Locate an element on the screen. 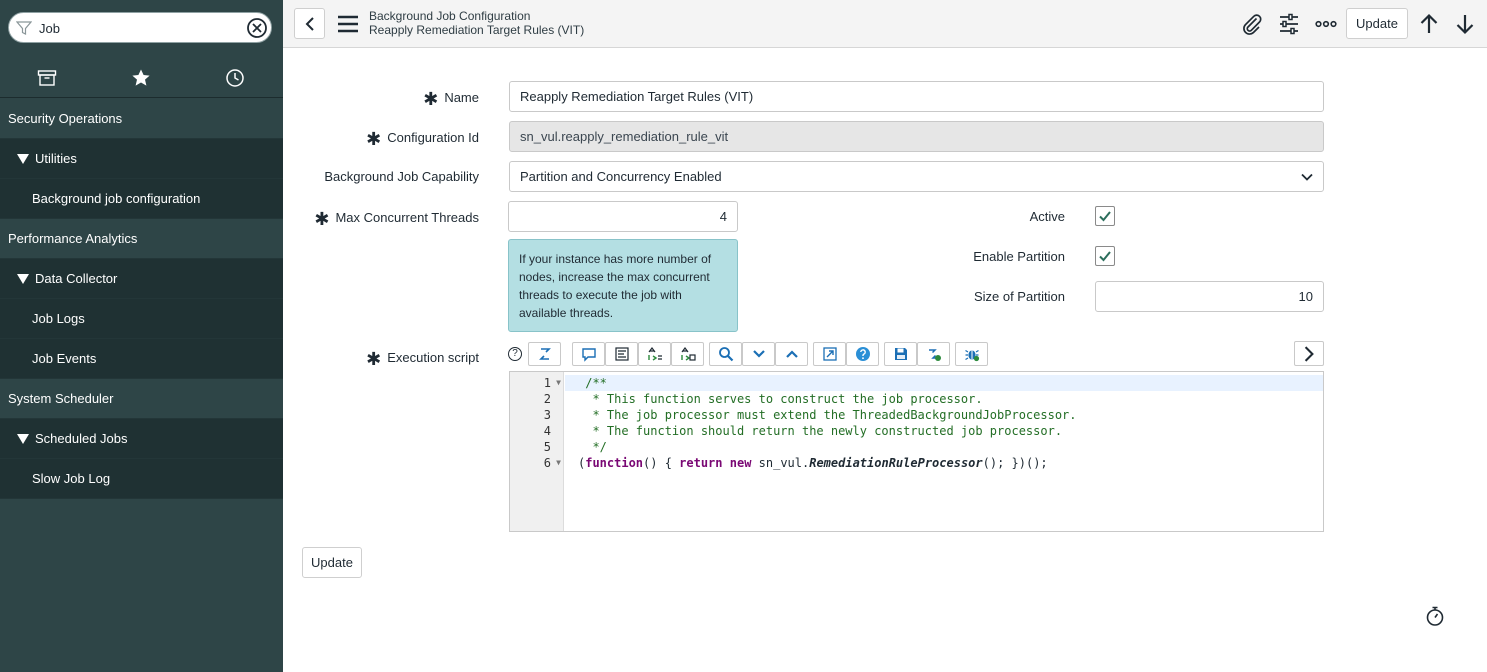 The image size is (1487, 672). nav-label: Scheduled Jobs is located at coordinates (81, 438).